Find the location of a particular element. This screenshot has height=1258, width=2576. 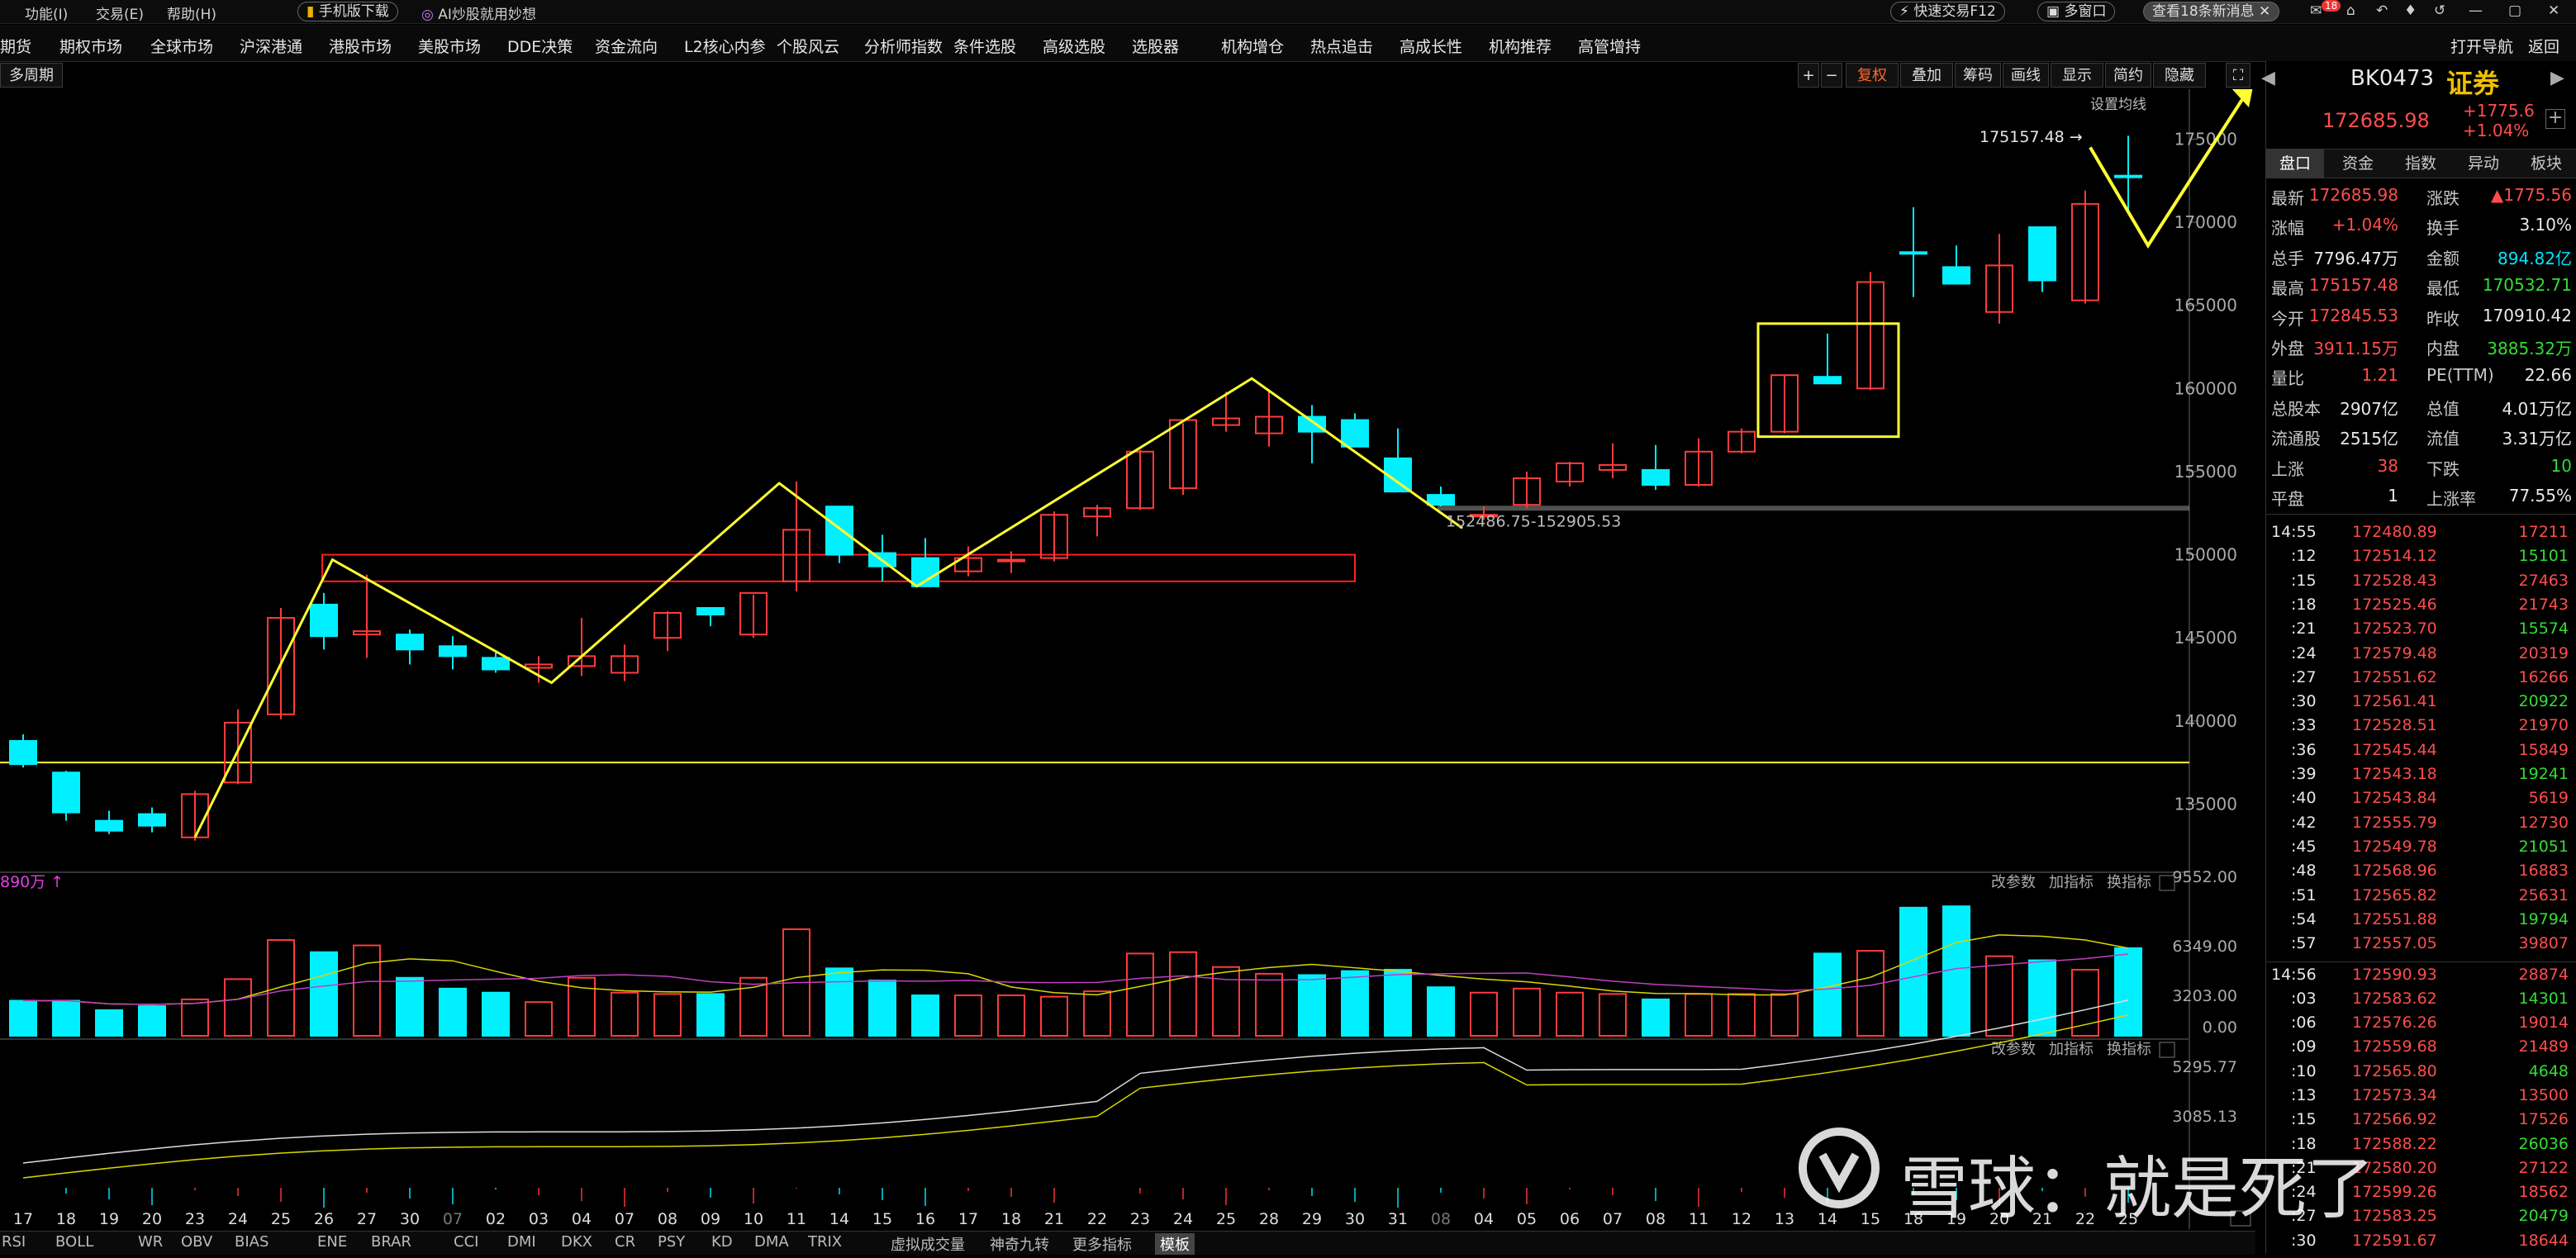

draw-button: 画线 is located at coordinates (2026, 75).